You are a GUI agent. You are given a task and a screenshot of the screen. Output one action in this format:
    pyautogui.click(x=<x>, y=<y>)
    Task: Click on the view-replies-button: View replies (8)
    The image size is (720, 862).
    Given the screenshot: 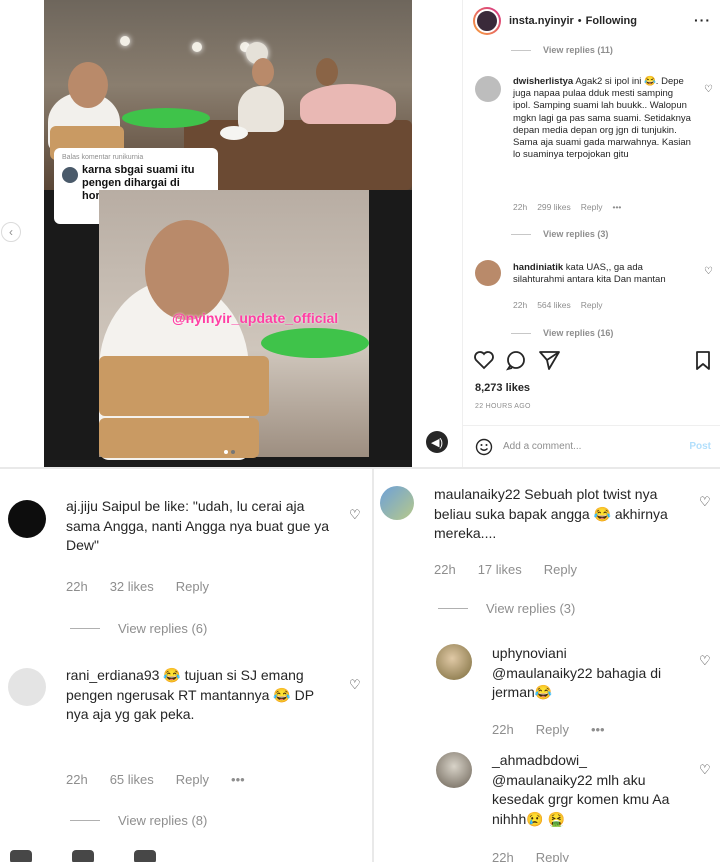 What is the action you would take?
    pyautogui.click(x=138, y=820)
    